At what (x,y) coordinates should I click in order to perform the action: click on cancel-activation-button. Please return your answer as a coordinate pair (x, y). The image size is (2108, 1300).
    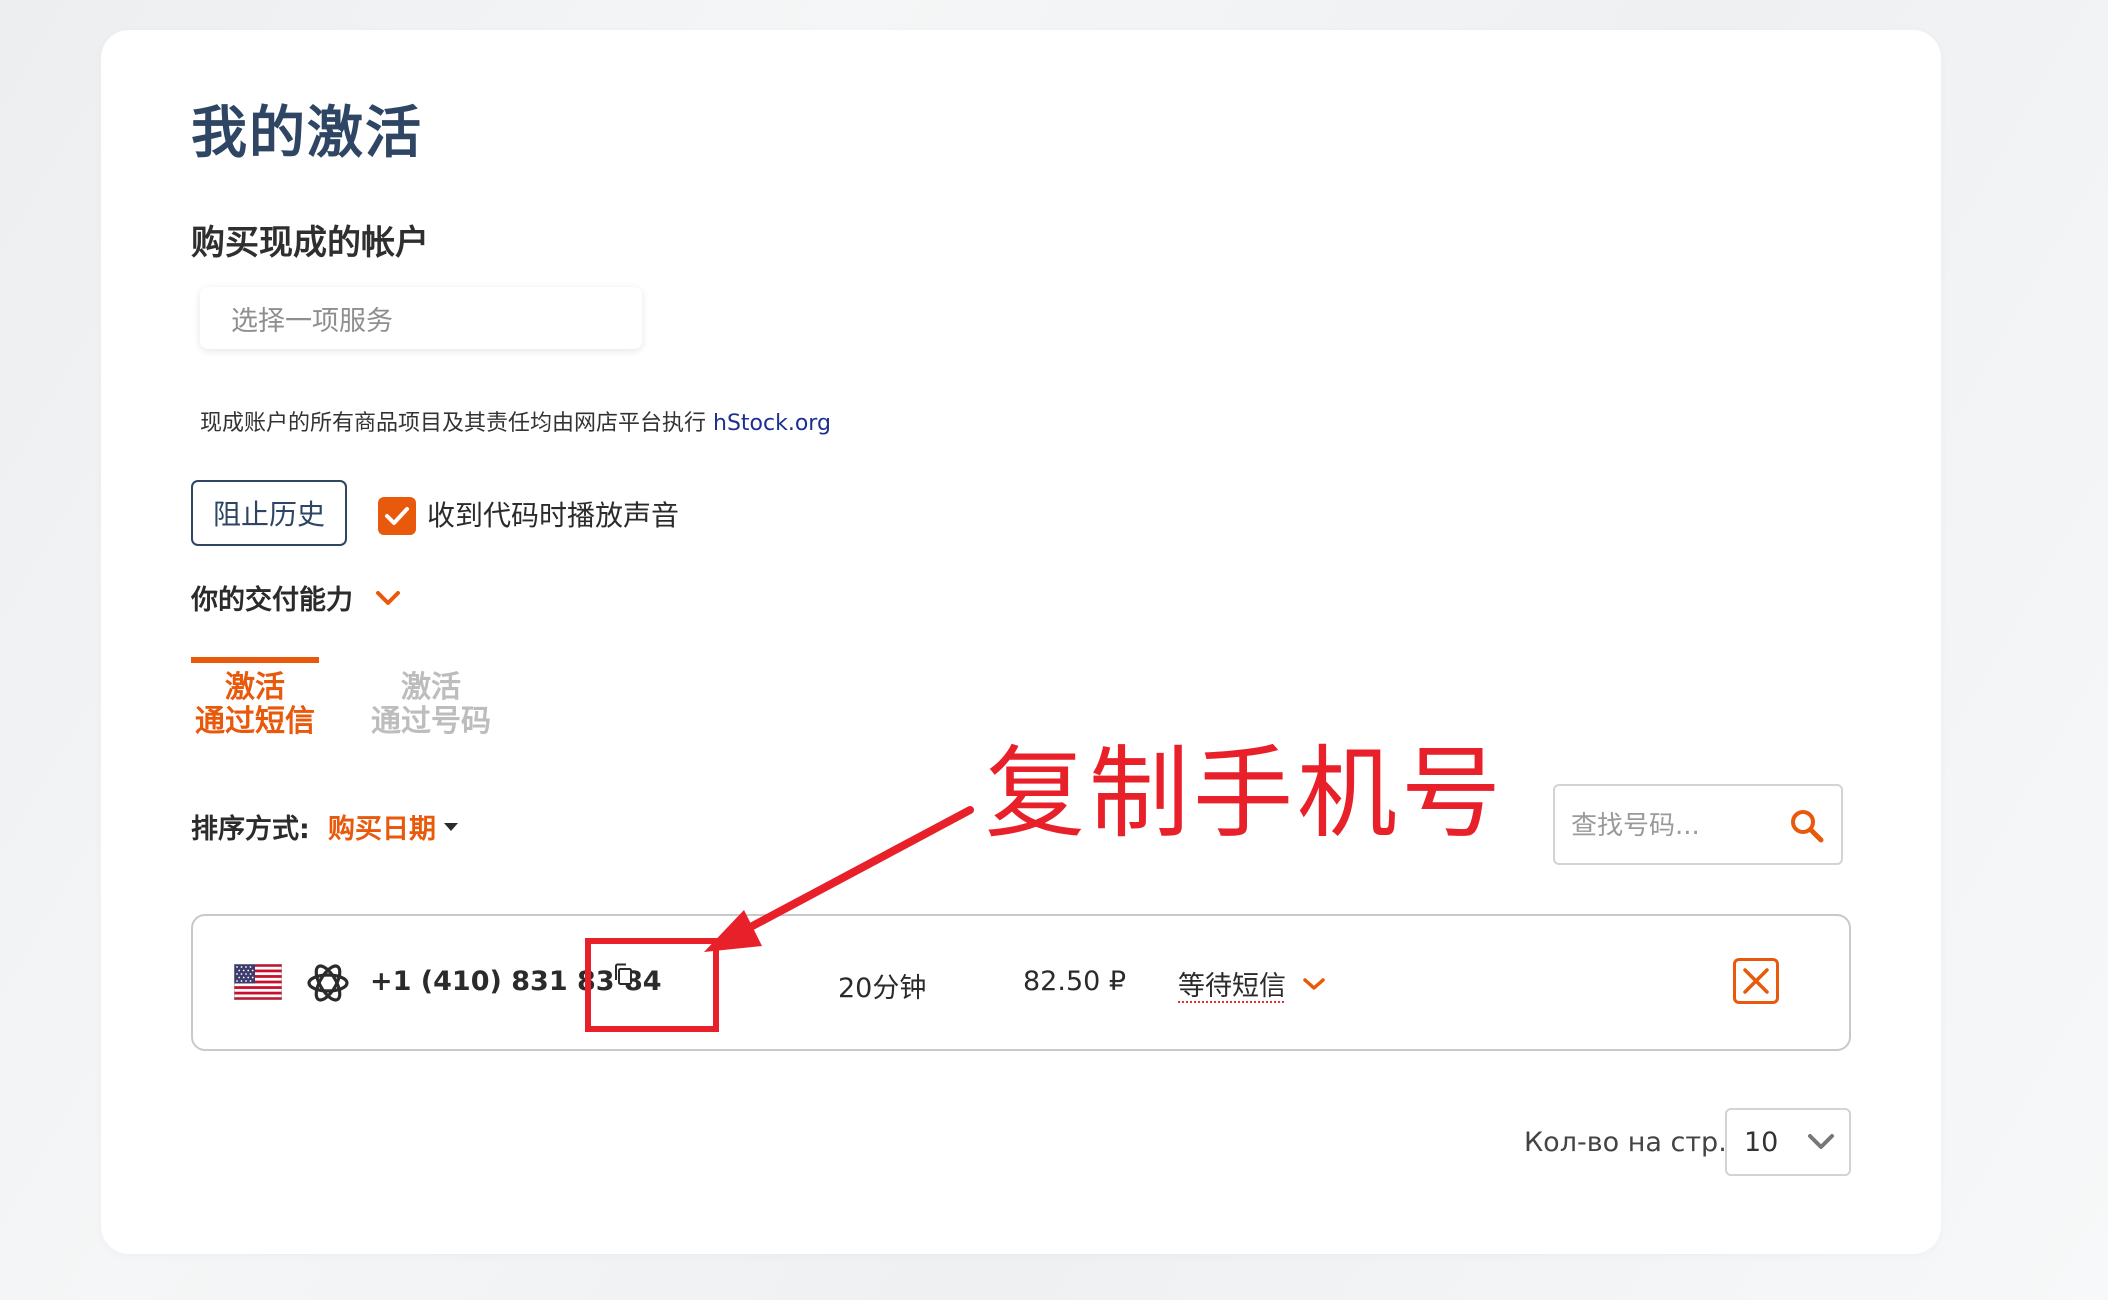
    Looking at the image, I should click on (1756, 981).